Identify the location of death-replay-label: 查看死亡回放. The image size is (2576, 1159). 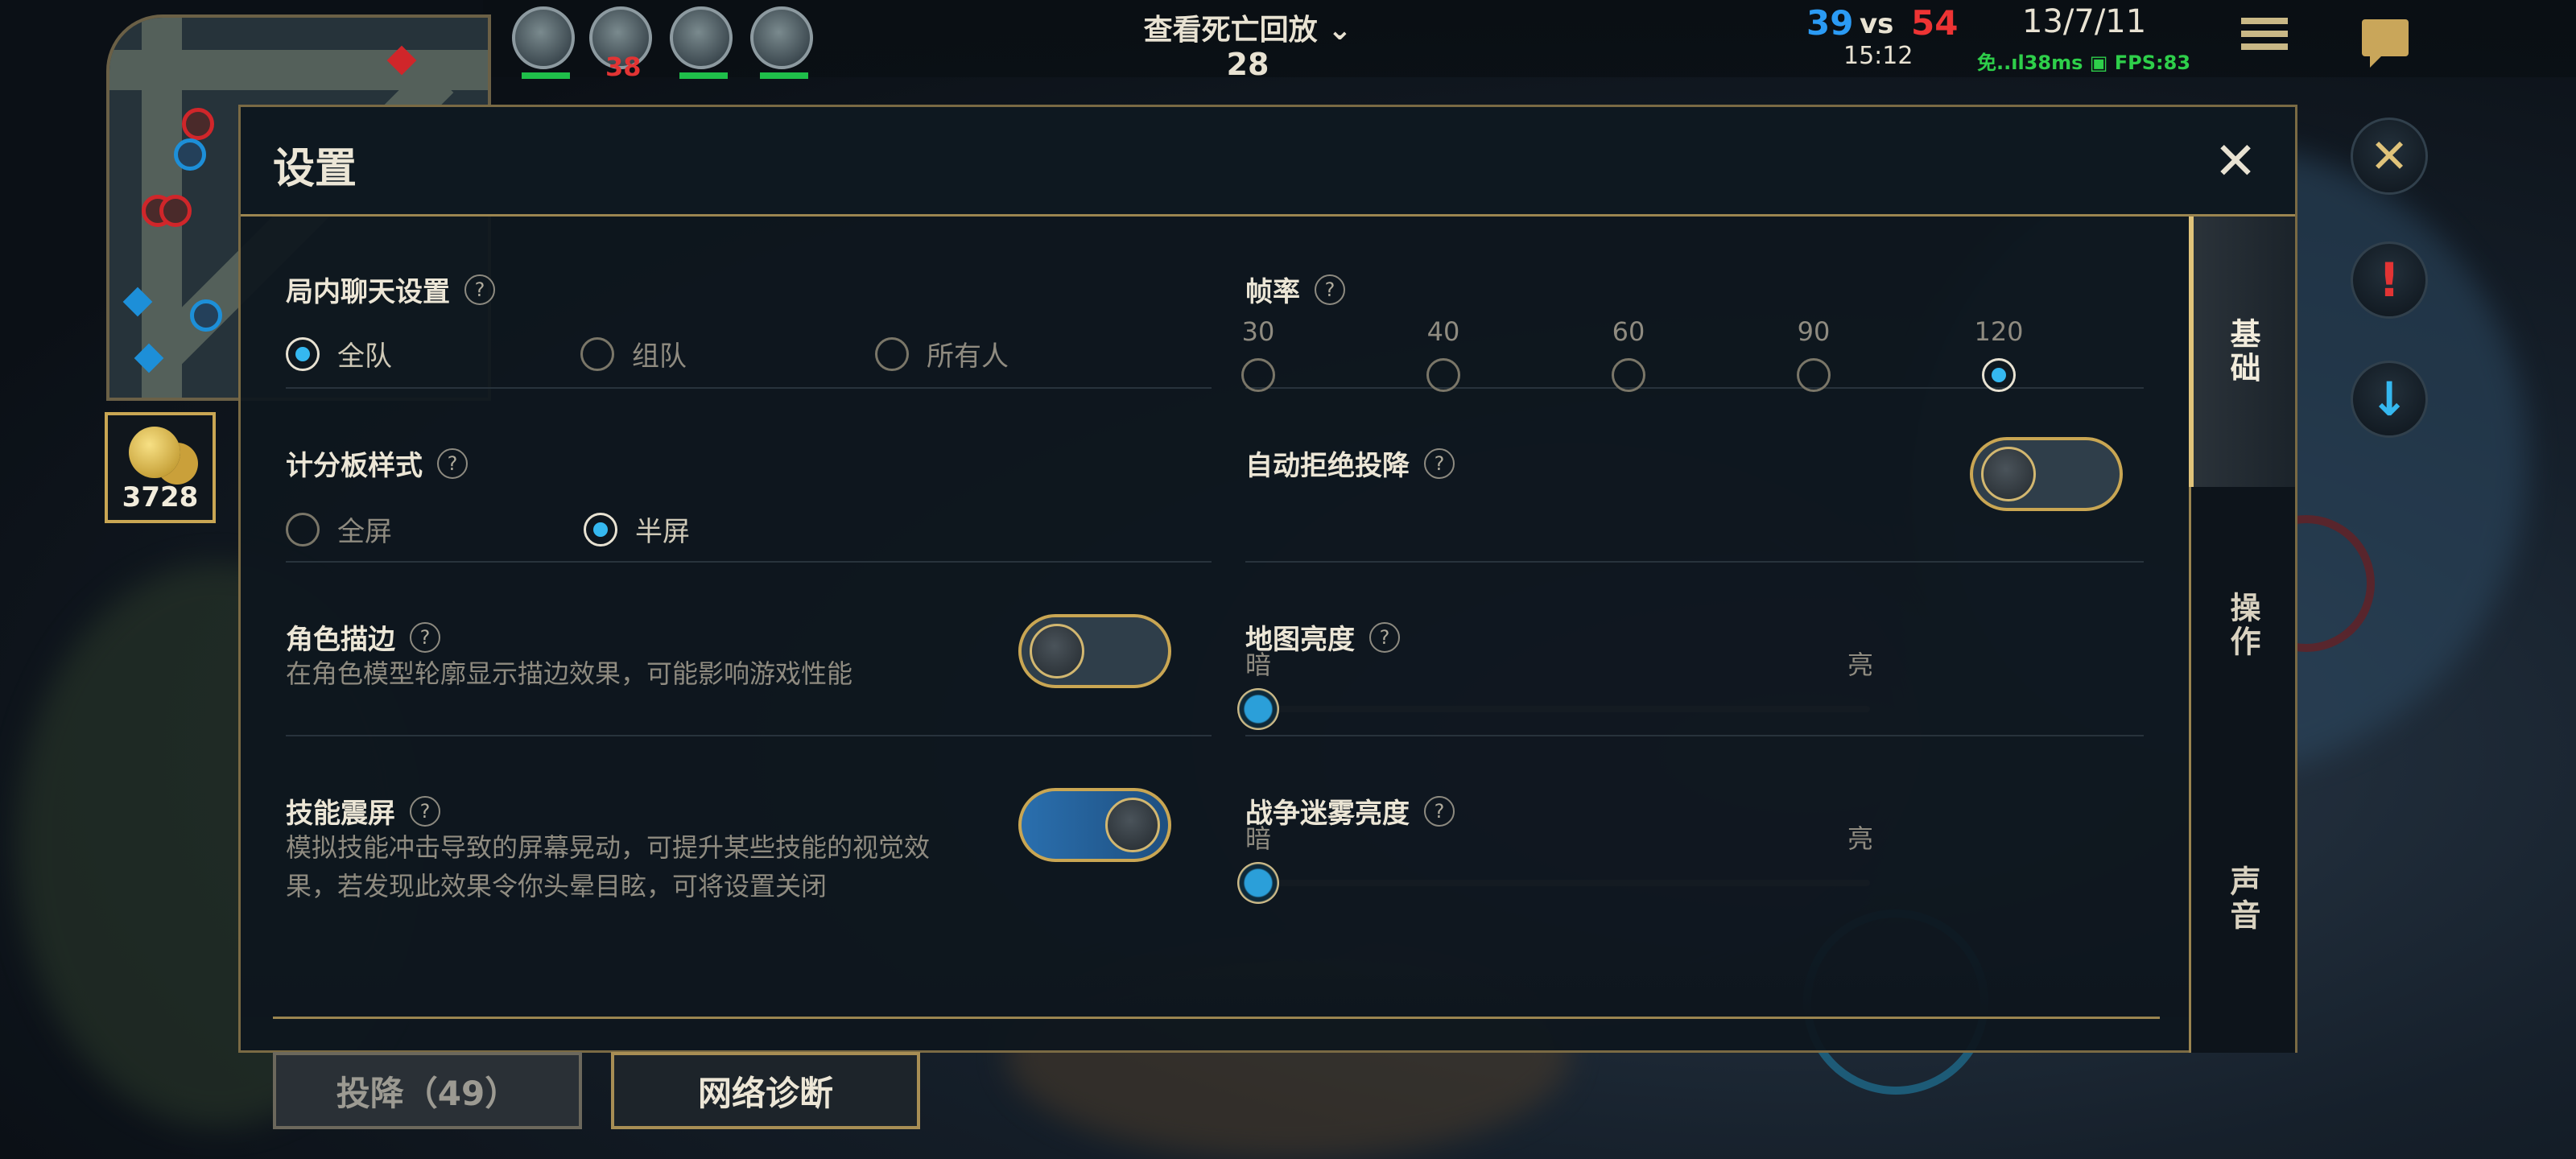
(1230, 30).